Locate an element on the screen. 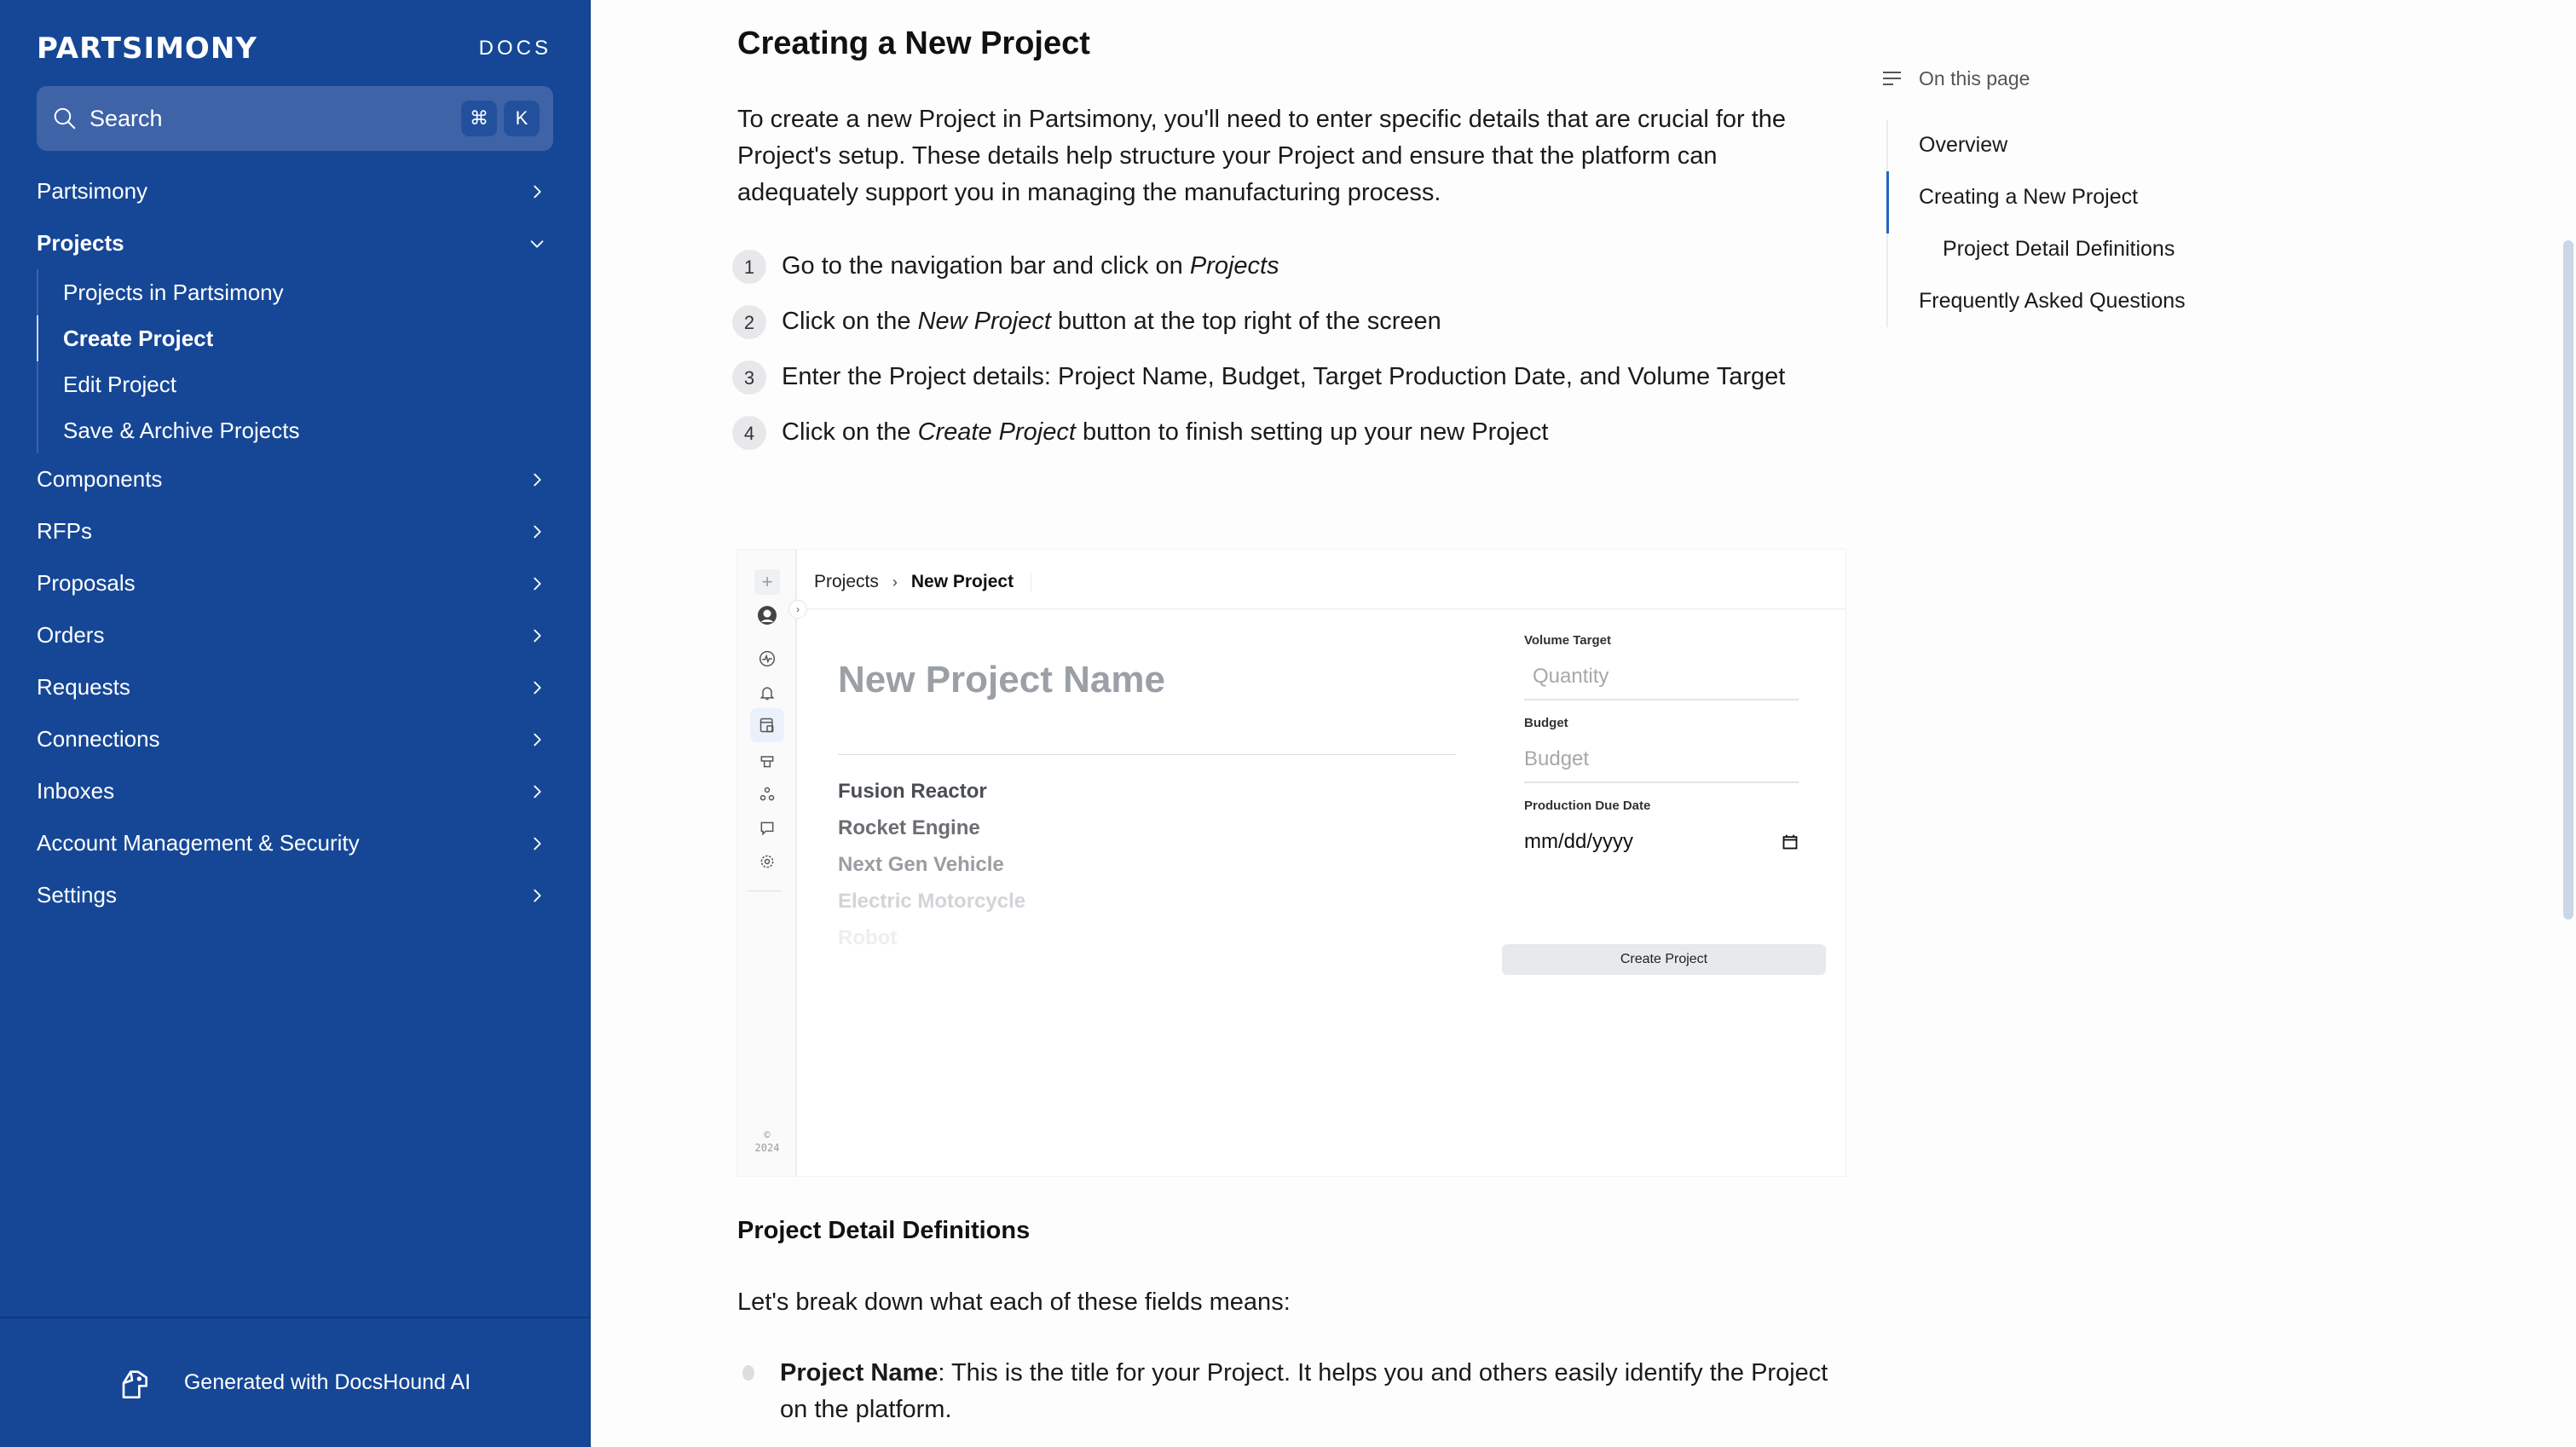  sidebar-item-label: Projects is located at coordinates (80, 243).